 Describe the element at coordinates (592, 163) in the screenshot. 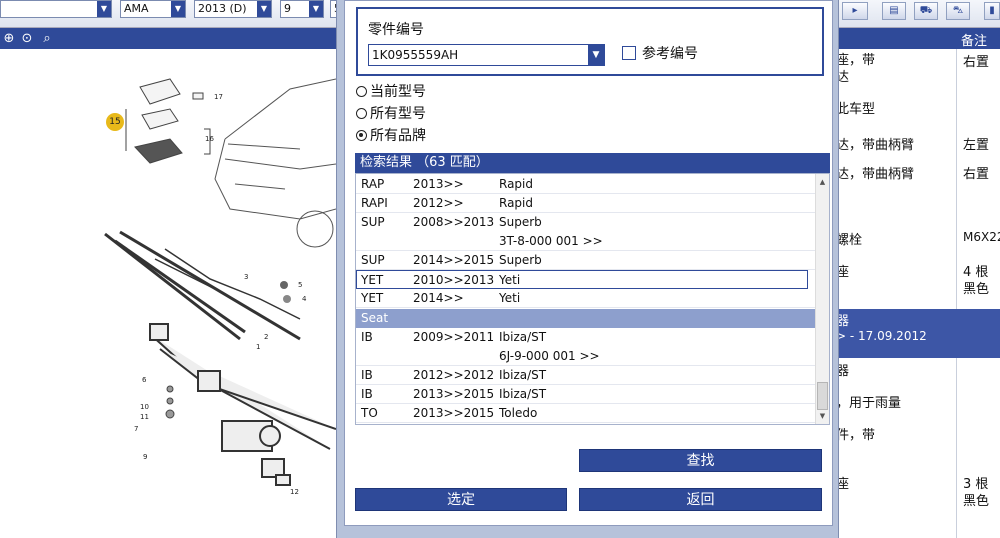

I see `results-header: 检索结果 （63 匹配）` at that location.